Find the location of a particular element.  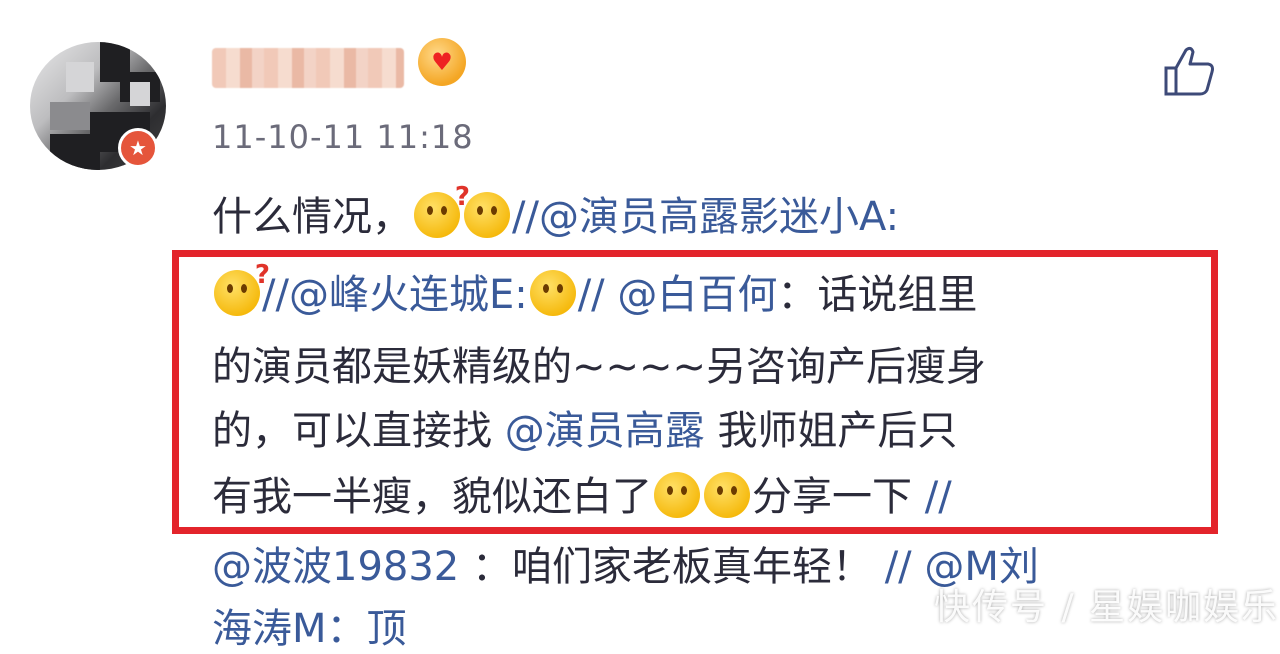

smirk-emoji-icon is located at coordinates (487, 215).